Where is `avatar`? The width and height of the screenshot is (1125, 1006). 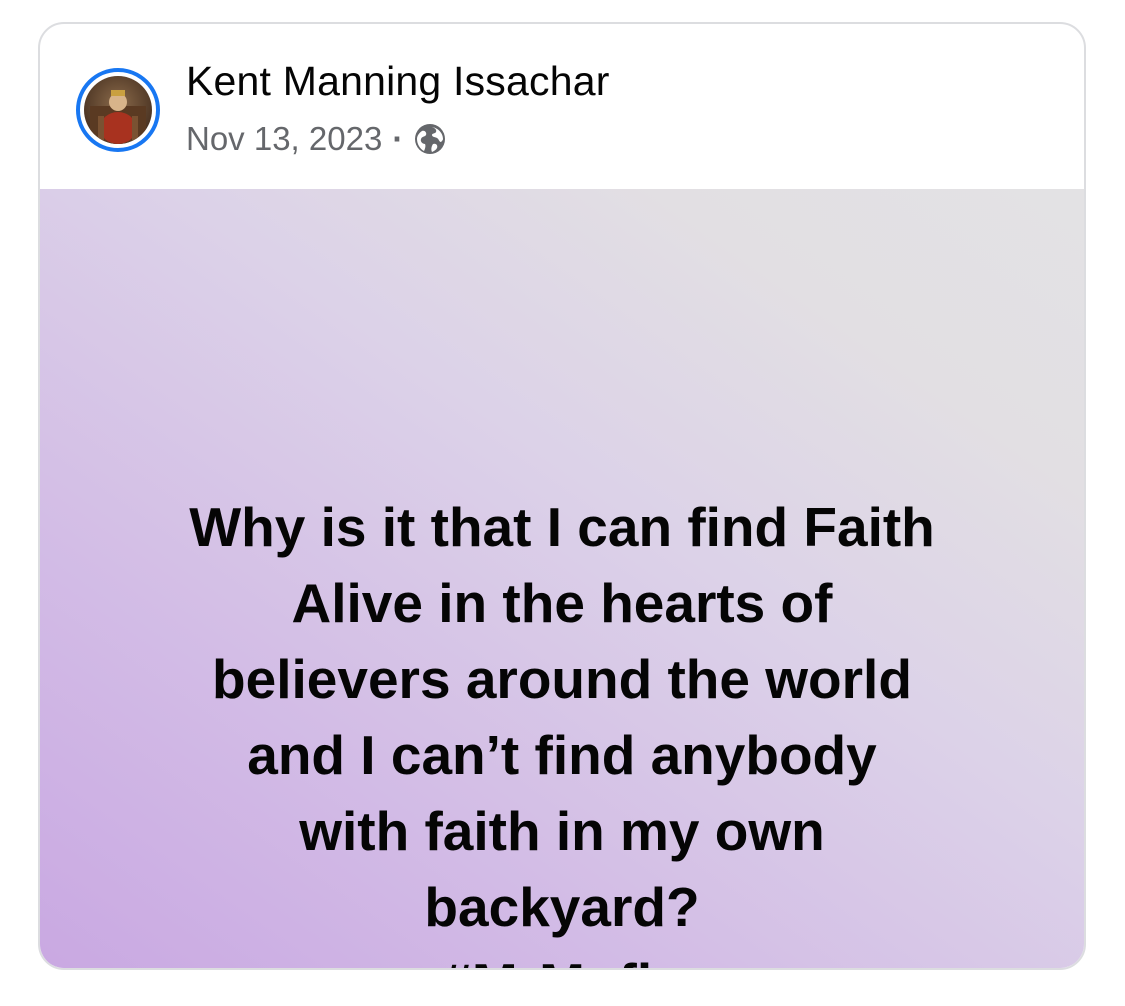 avatar is located at coordinates (118, 110).